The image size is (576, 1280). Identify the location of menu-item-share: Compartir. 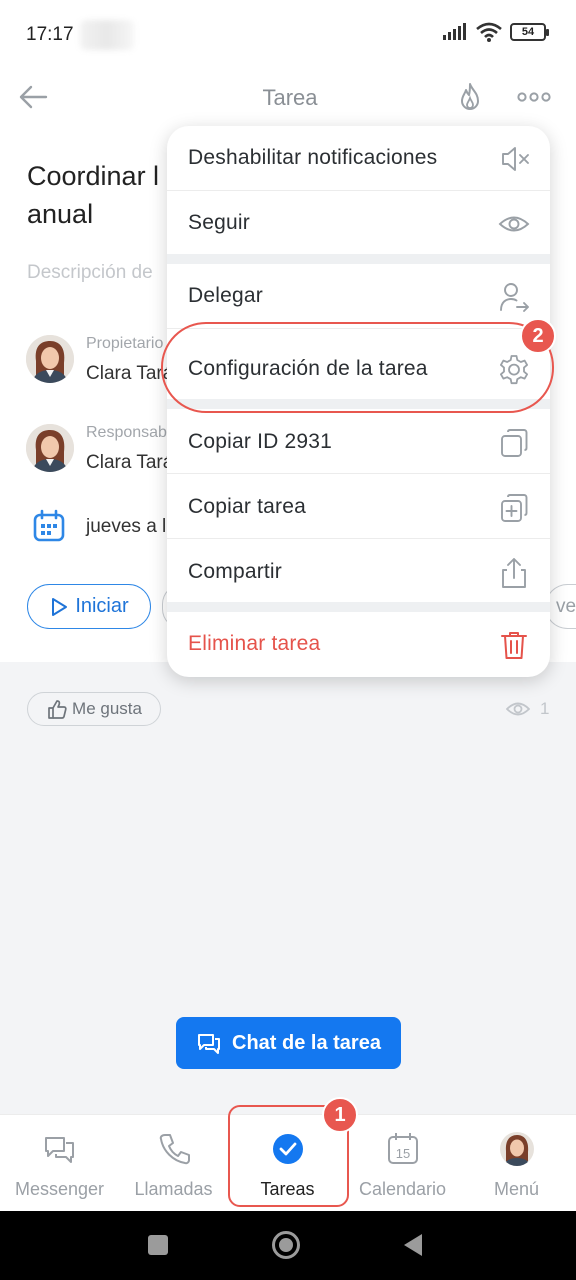
(358, 572).